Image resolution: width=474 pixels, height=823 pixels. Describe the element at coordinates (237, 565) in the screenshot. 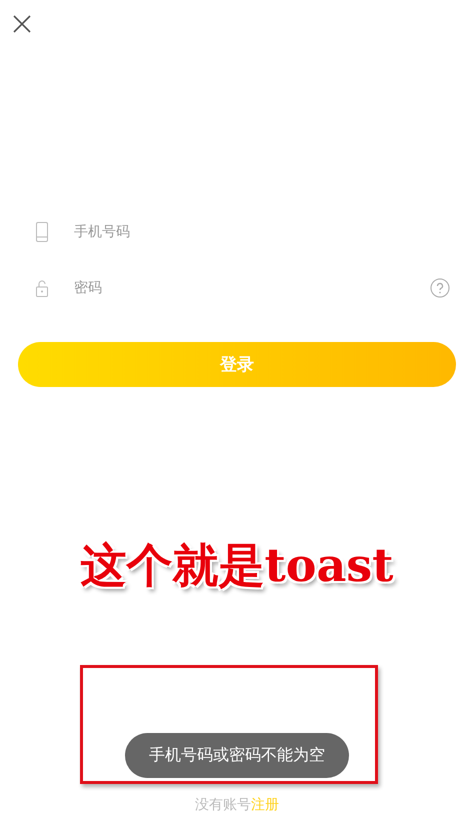

I see `annotation-caption: 这个就是toast` at that location.